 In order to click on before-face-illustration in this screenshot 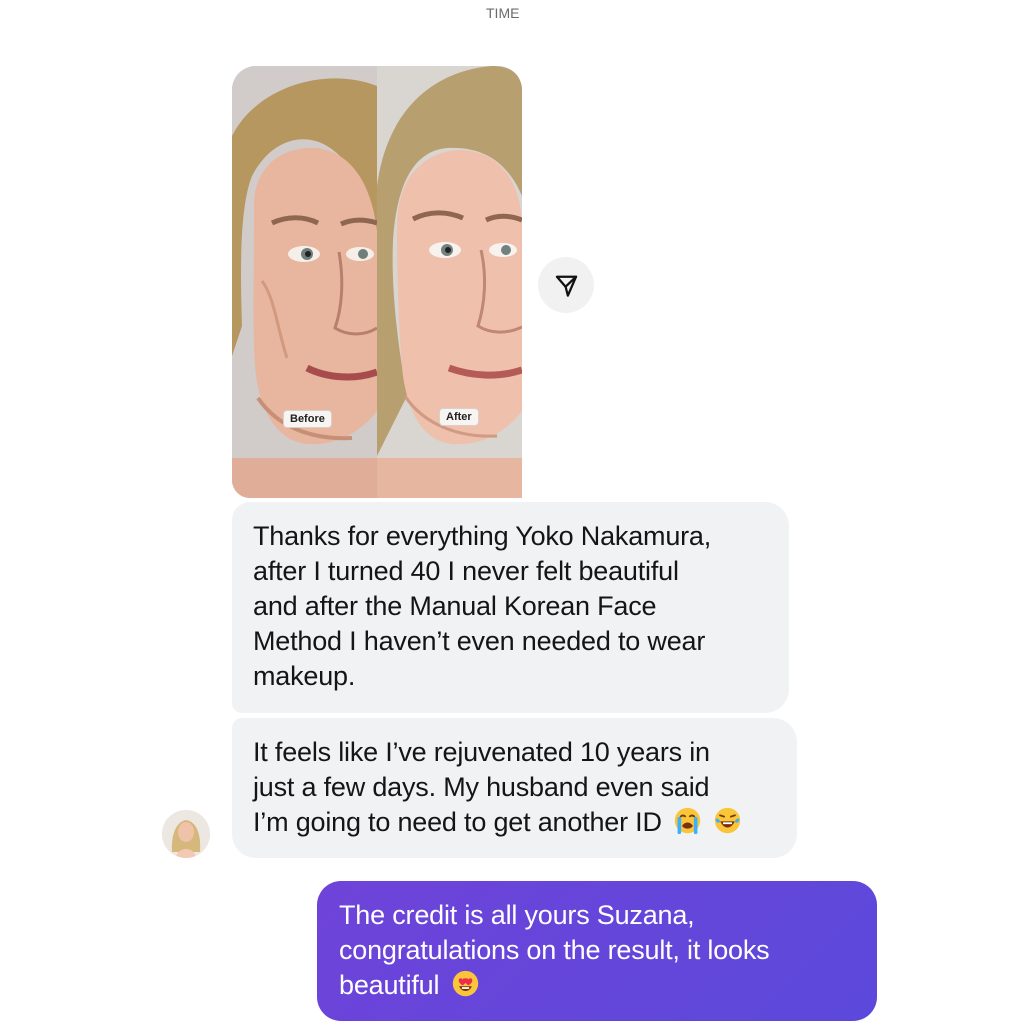, I will do `click(304, 282)`.